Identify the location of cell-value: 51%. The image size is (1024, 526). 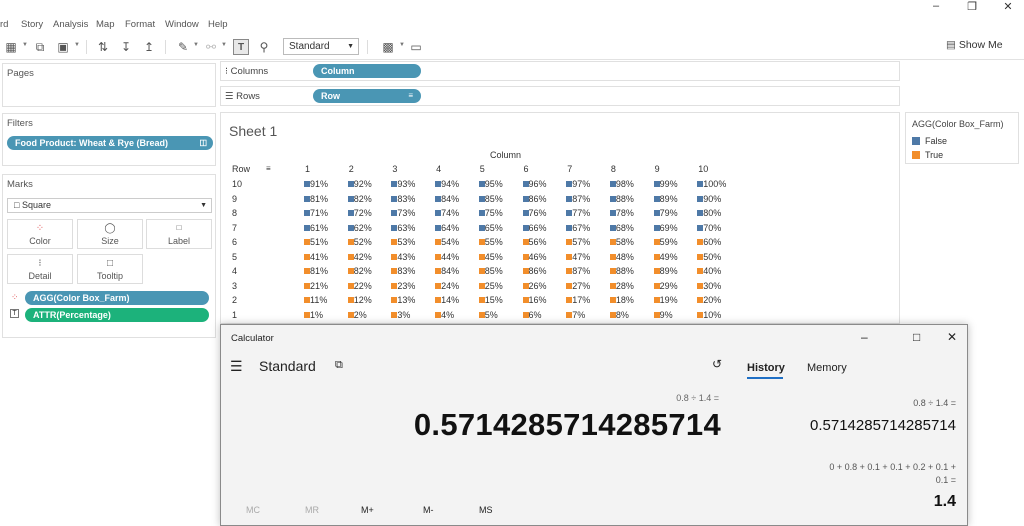
(319, 242).